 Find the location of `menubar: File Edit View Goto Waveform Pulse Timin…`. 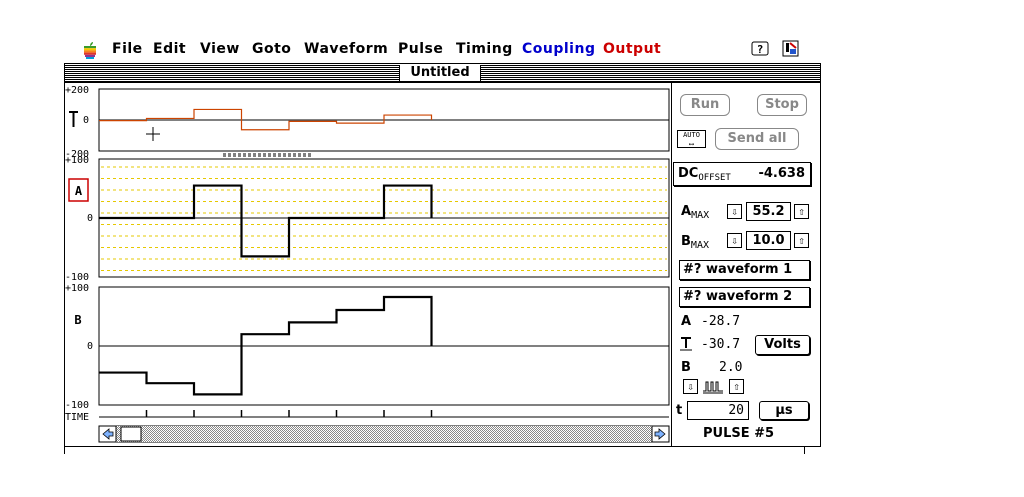

menubar: File Edit View Goto Waveform Pulse Timin… is located at coordinates (512, 49).